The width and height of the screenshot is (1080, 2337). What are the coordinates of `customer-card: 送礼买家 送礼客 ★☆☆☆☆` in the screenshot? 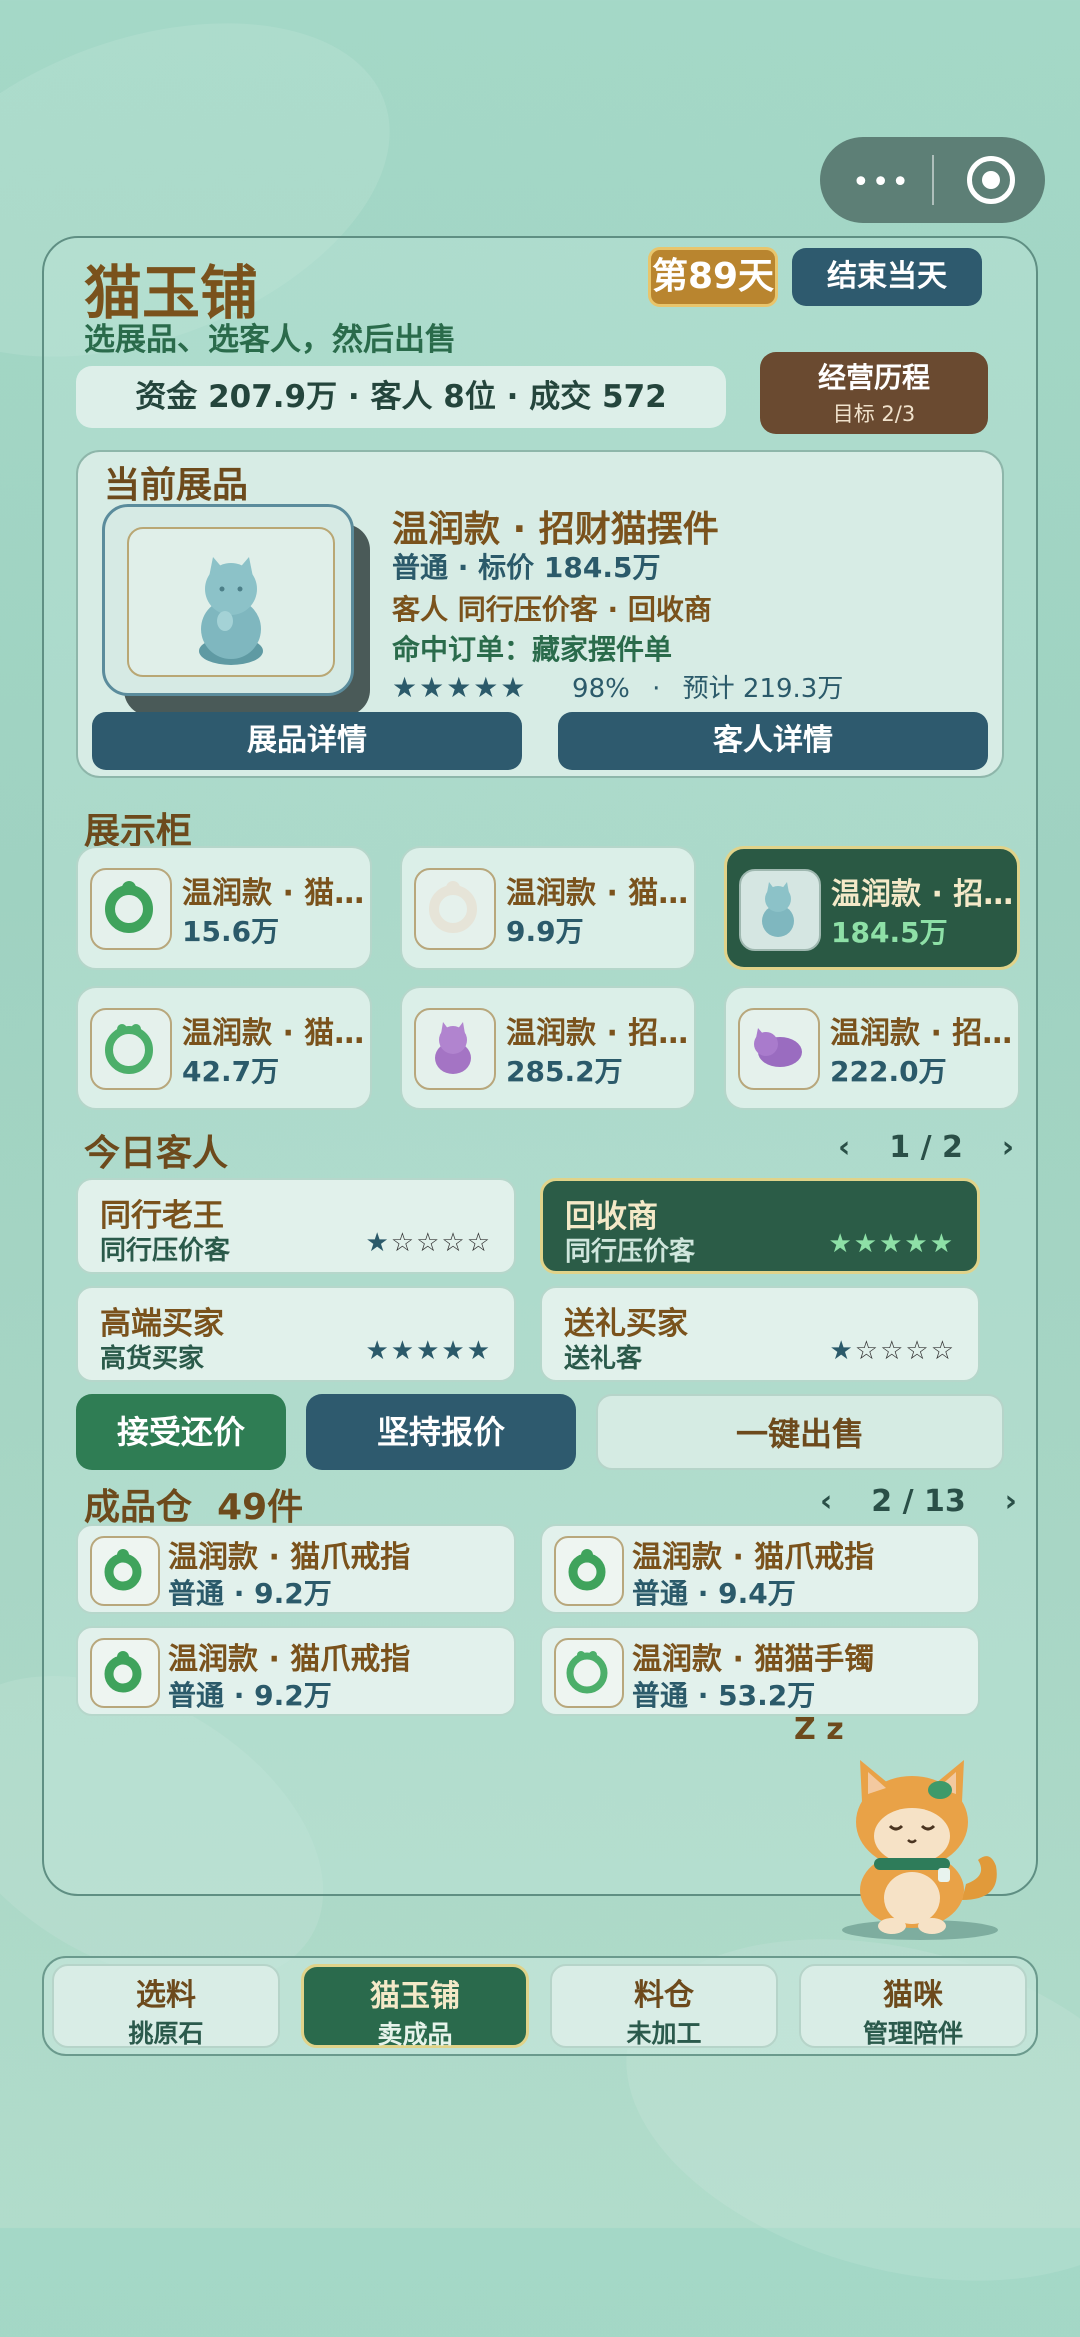 It's located at (760, 1334).